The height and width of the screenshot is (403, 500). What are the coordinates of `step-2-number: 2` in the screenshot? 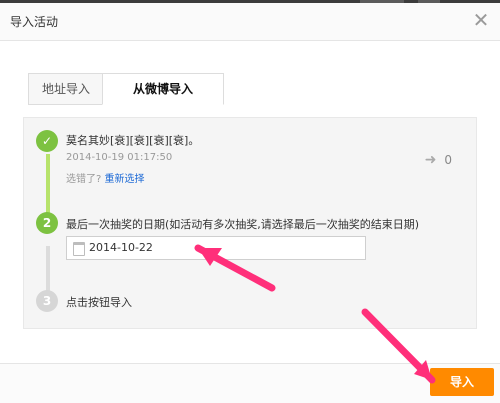 It's located at (47, 223).